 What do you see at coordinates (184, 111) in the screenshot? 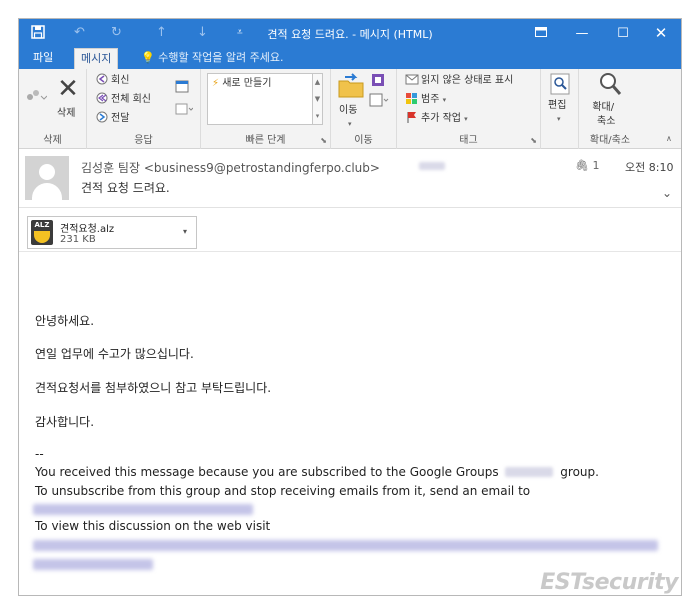
I see `more-respond-icon` at bounding box center [184, 111].